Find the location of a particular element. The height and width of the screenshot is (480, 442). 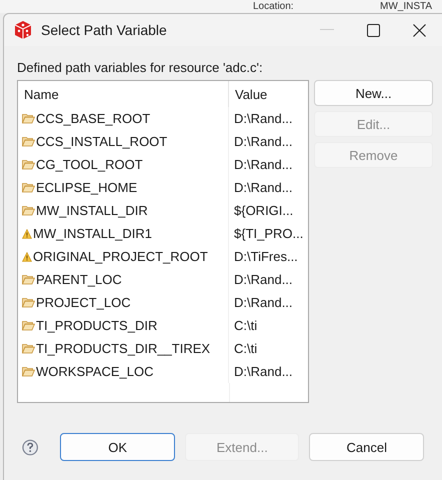

maximize-icon is located at coordinates (373, 30).